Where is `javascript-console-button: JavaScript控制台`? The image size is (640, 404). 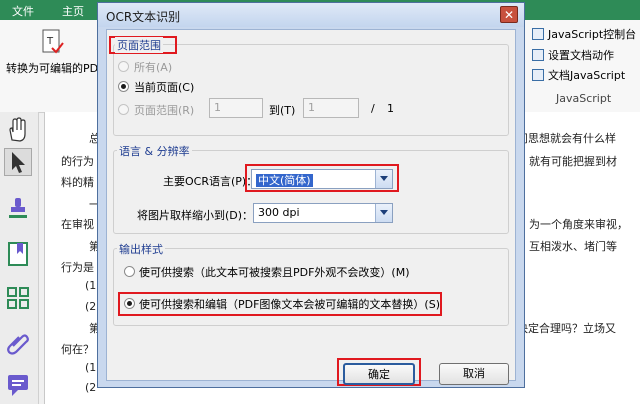 javascript-console-button: JavaScript控制台 is located at coordinates (584, 34).